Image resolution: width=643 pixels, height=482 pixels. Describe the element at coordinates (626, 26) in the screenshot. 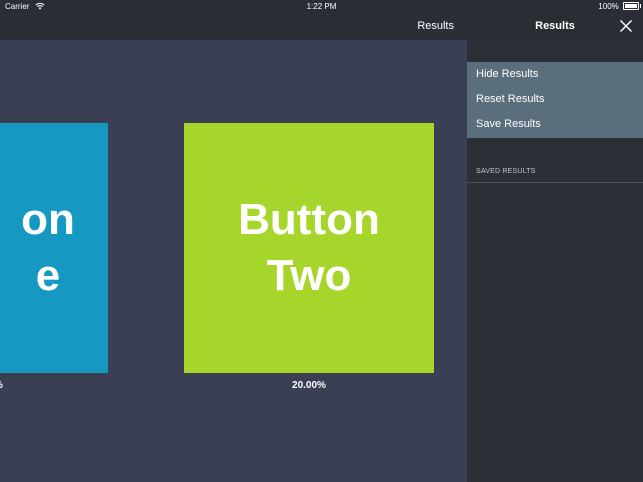

I see `close-icon` at that location.